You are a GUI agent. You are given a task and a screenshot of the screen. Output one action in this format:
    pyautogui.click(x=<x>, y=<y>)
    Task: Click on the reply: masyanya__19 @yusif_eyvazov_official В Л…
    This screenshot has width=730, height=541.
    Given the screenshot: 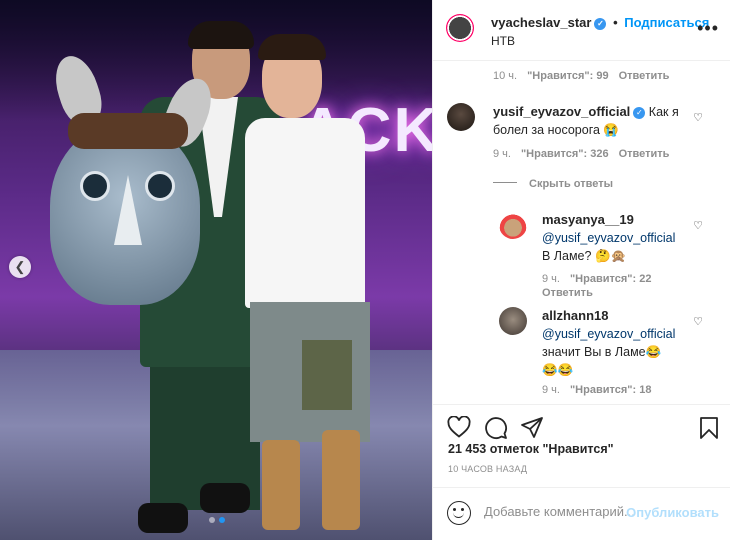 What is the action you would take?
    pyautogui.click(x=617, y=238)
    